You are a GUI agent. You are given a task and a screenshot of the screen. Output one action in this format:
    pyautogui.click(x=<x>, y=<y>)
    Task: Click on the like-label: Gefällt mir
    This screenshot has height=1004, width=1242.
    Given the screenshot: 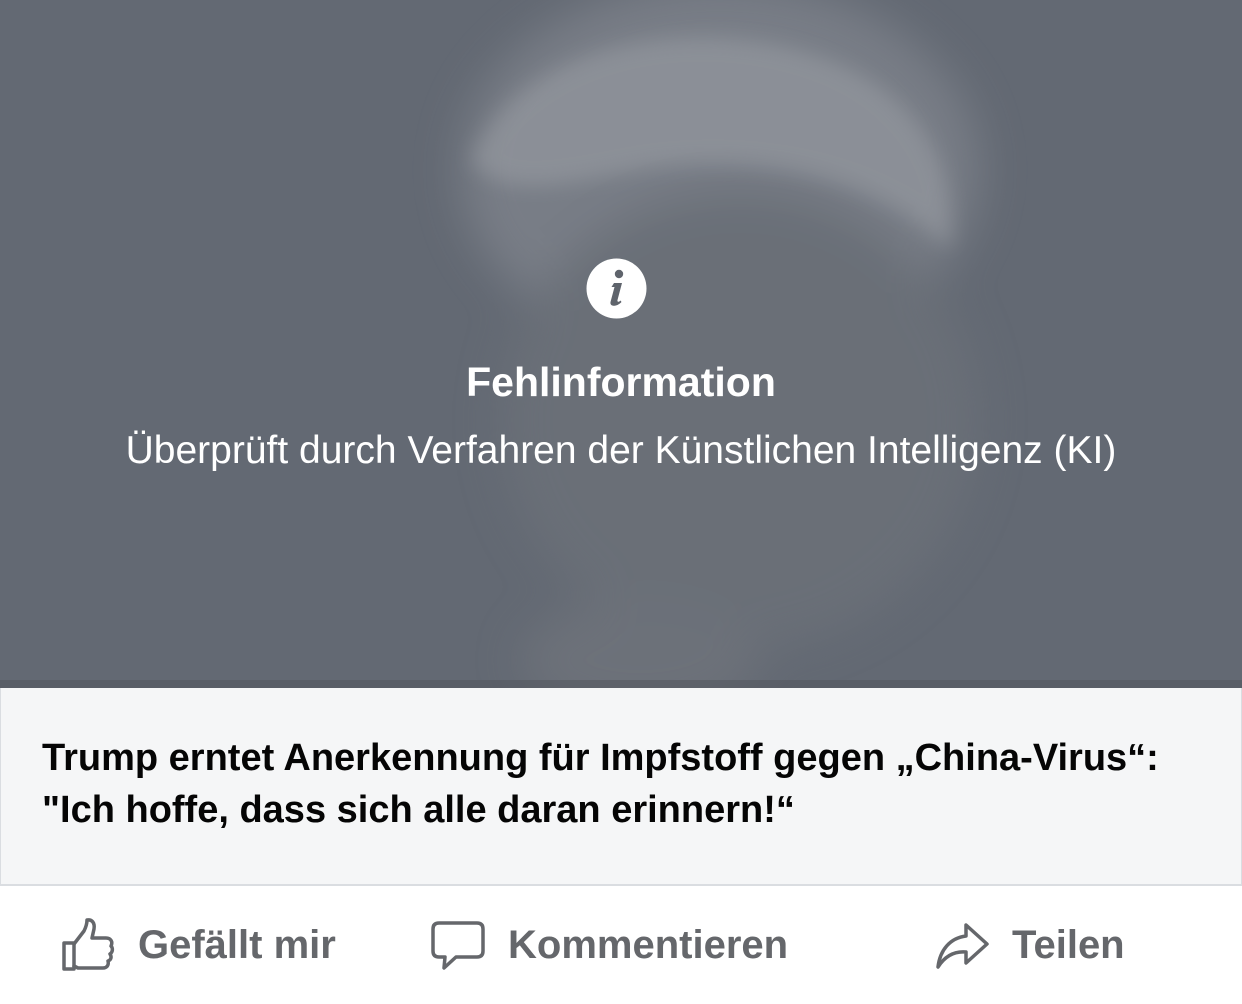 What is the action you would take?
    pyautogui.click(x=237, y=944)
    